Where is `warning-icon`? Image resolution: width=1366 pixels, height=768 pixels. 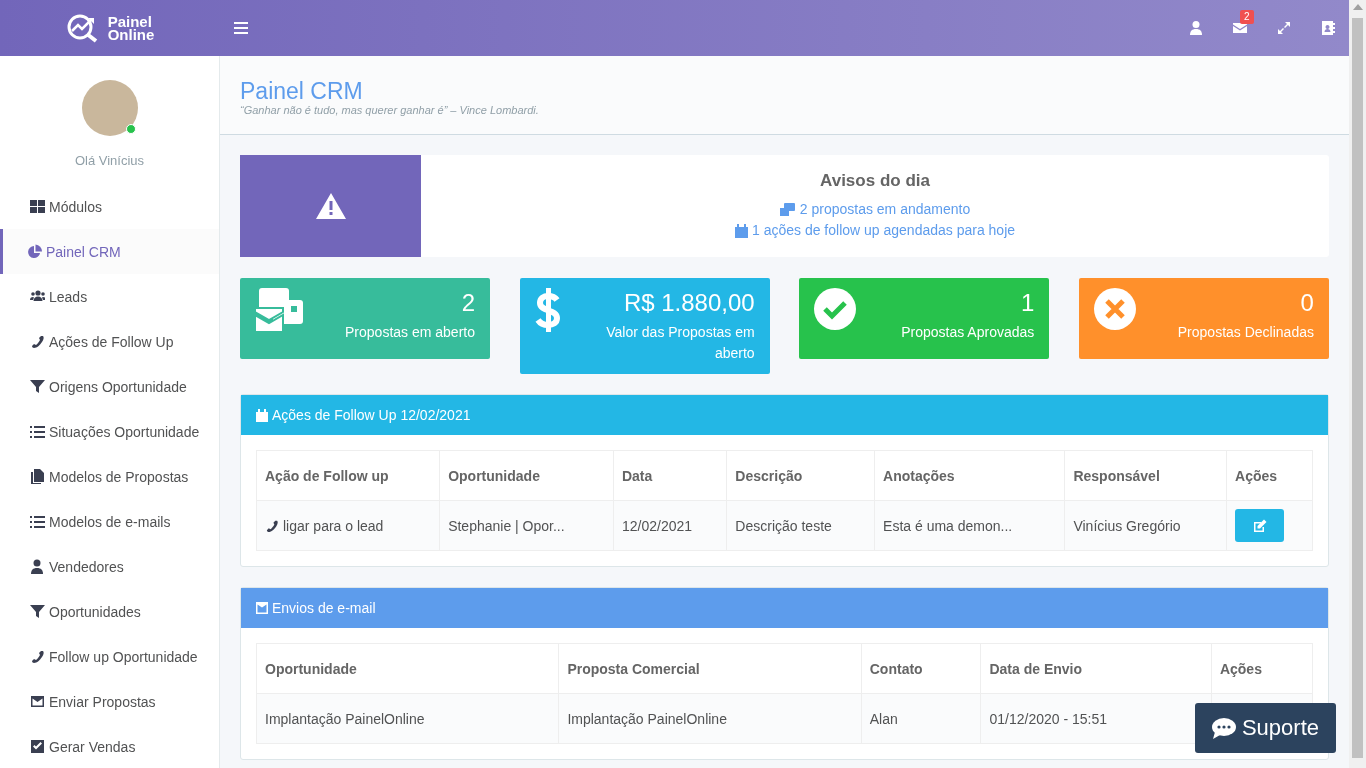 warning-icon is located at coordinates (330, 206).